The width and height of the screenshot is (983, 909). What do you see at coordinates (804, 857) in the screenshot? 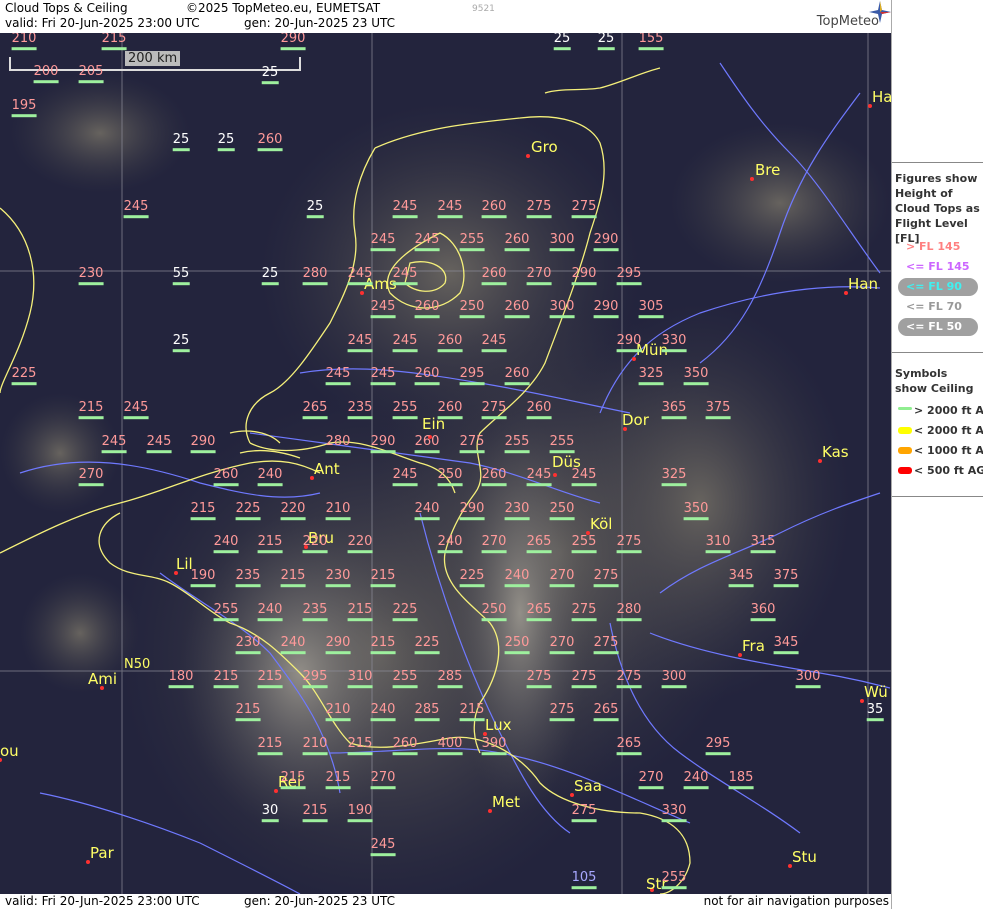
I see `city-label-stu: Stu` at bounding box center [804, 857].